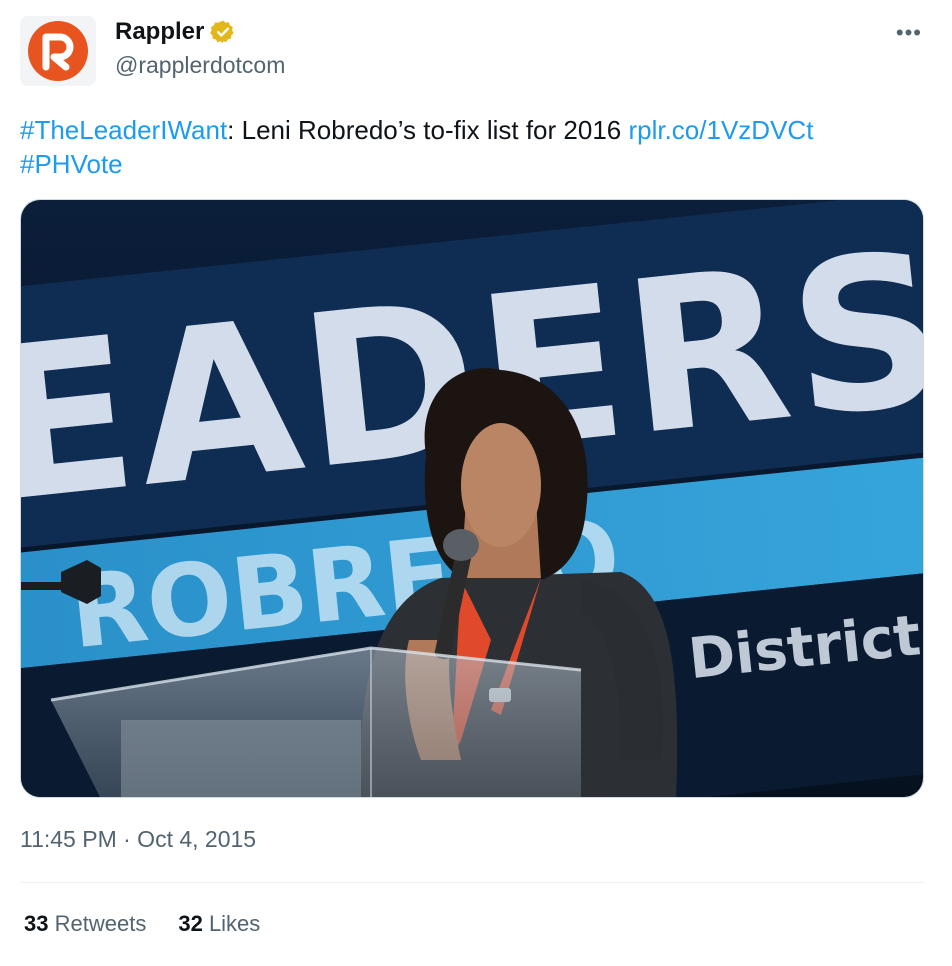 This screenshot has width=952, height=966. I want to click on retweets-stat: 33 Retweets, so click(85, 924).